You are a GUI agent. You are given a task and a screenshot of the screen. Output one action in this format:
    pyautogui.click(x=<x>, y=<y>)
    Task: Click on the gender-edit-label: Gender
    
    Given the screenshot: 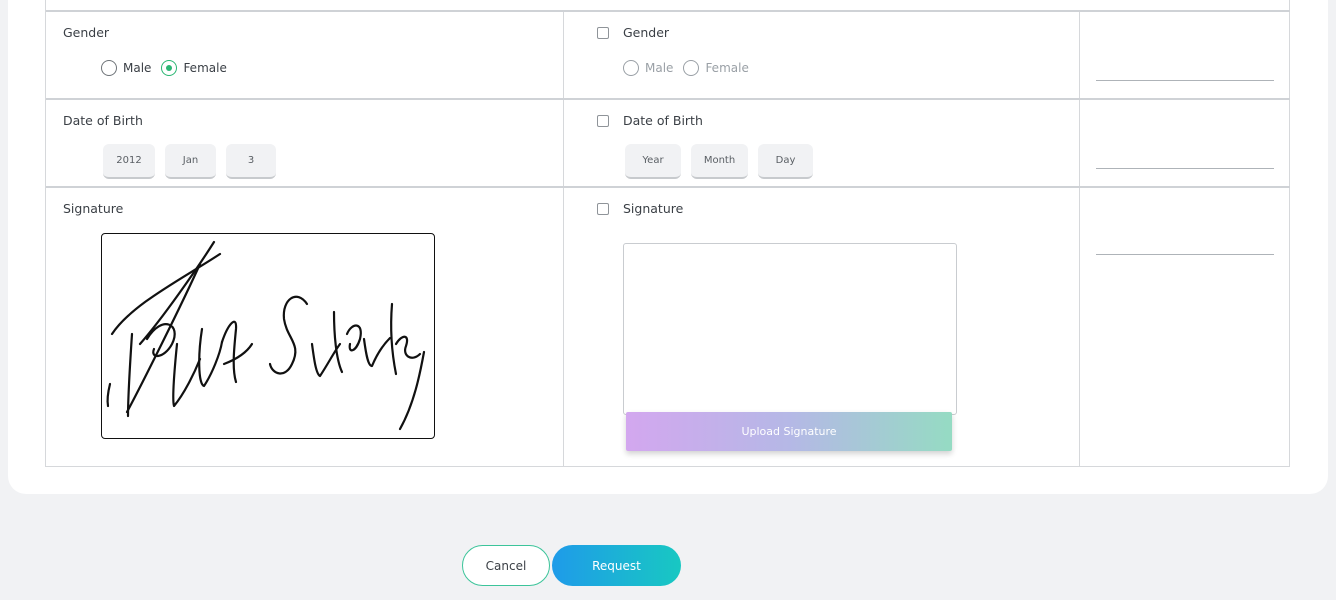 What is the action you would take?
    pyautogui.click(x=646, y=32)
    